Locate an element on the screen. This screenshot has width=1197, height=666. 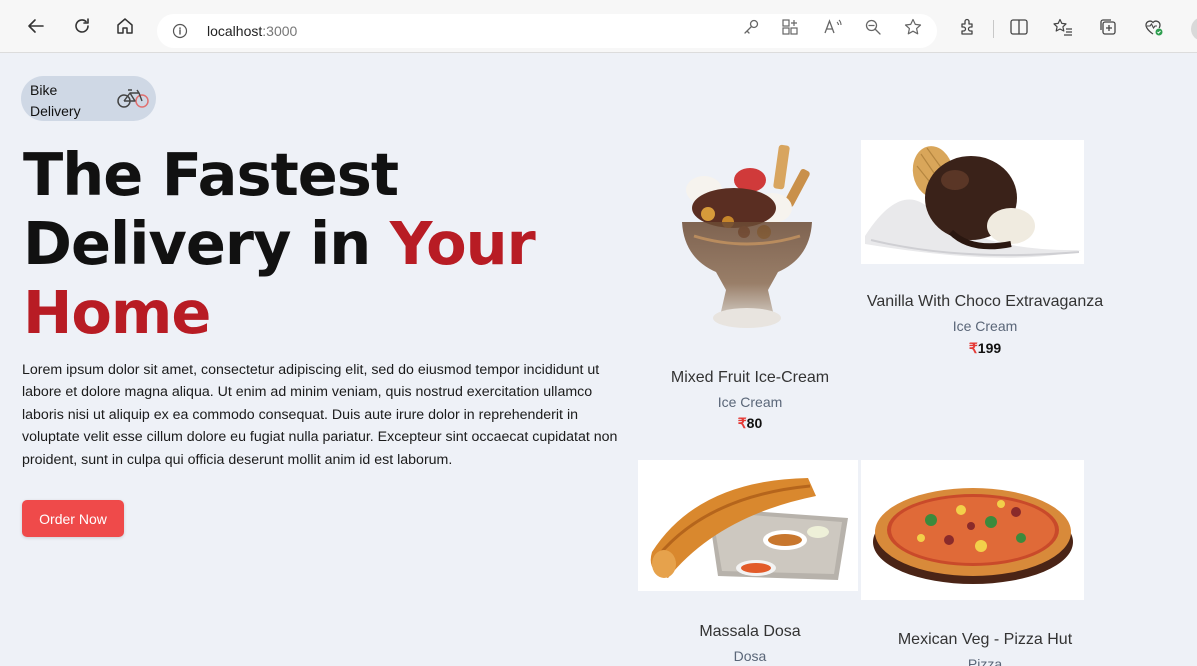
browser-essentials-icon is located at coordinates (1154, 27).